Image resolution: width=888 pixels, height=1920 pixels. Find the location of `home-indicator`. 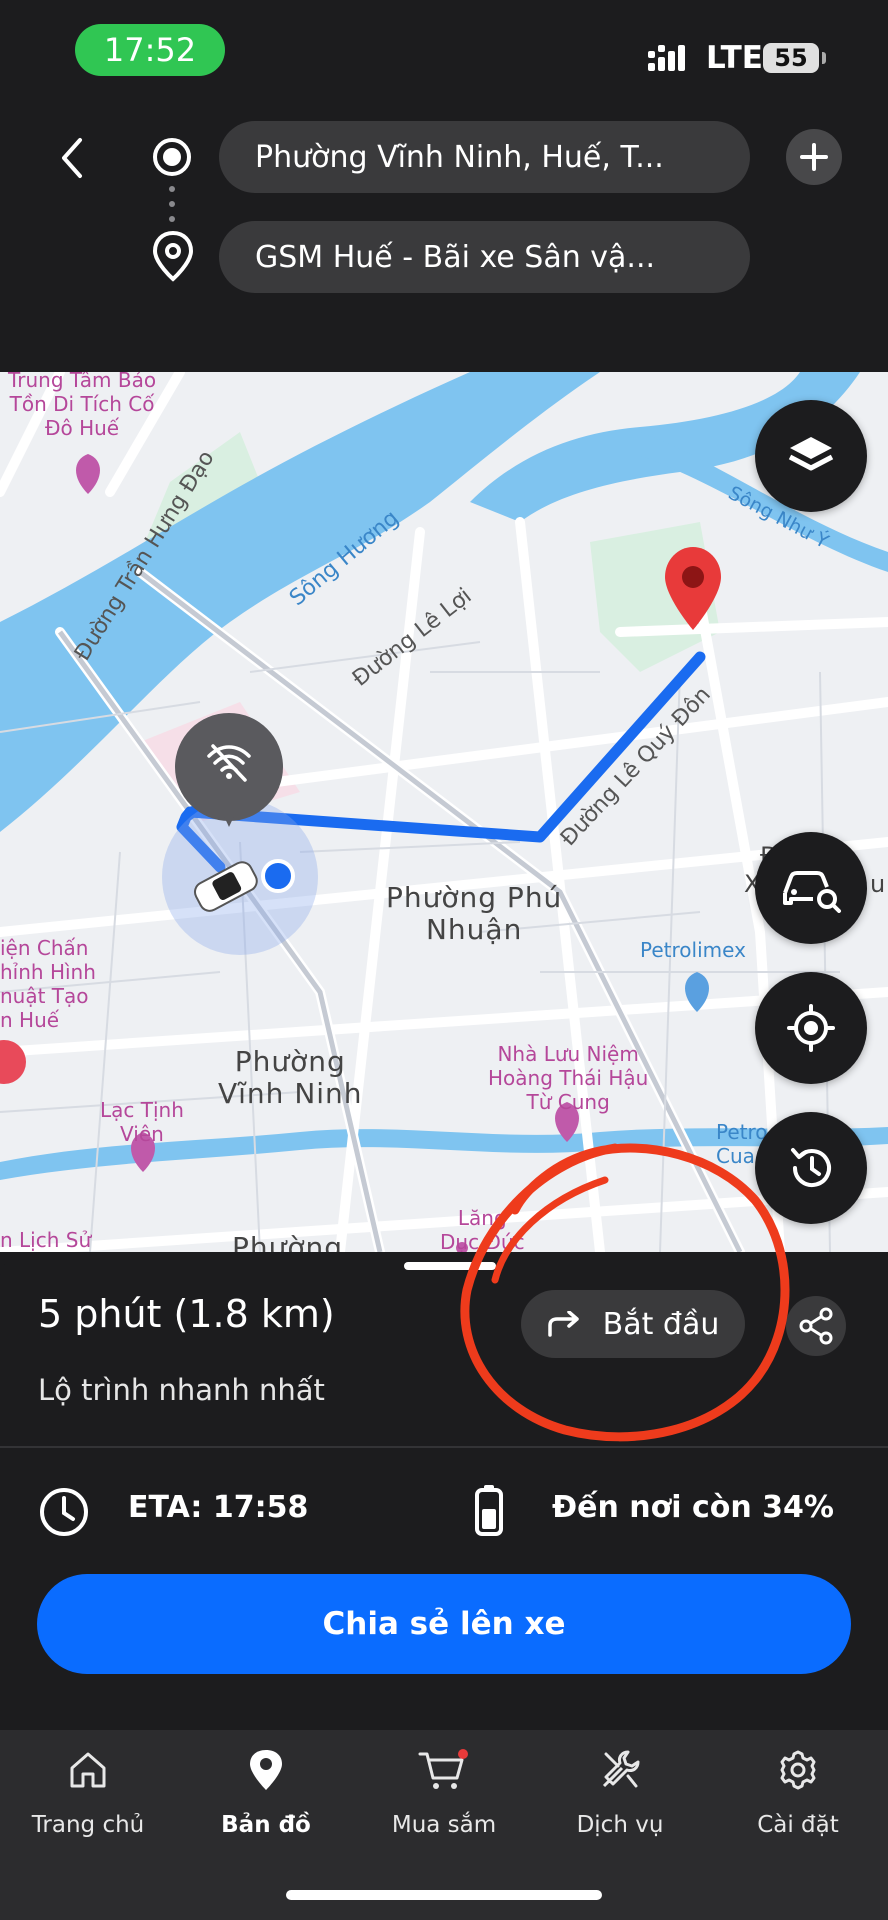

home-indicator is located at coordinates (444, 1895).